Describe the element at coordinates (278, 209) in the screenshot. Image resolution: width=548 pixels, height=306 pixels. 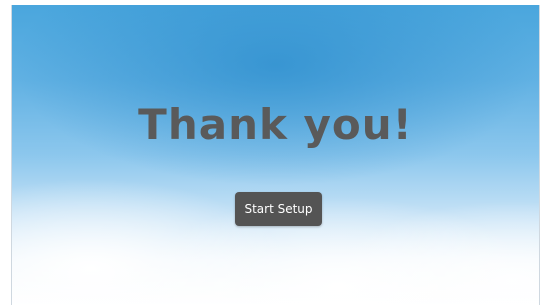
I see `start-setup-button: Start Setup` at that location.